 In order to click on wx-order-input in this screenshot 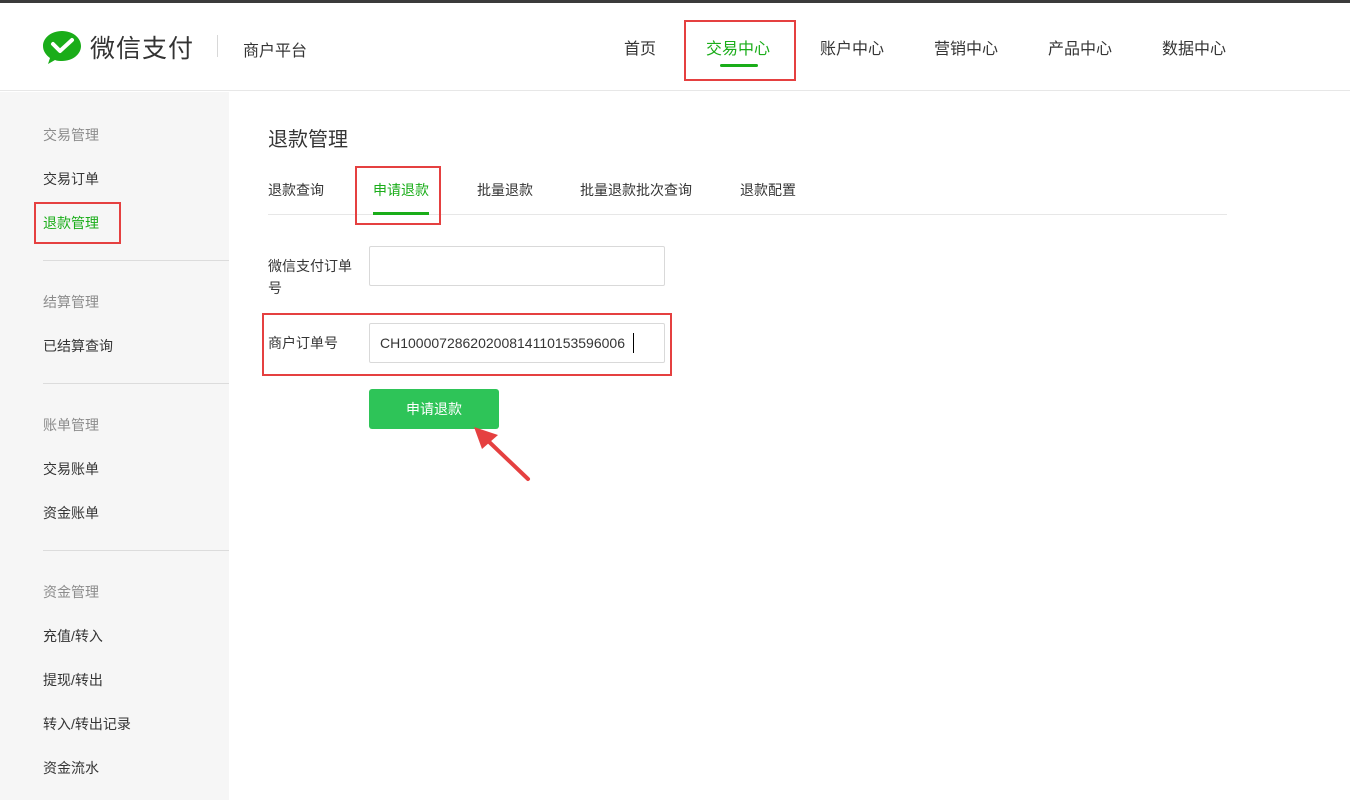, I will do `click(517, 266)`.